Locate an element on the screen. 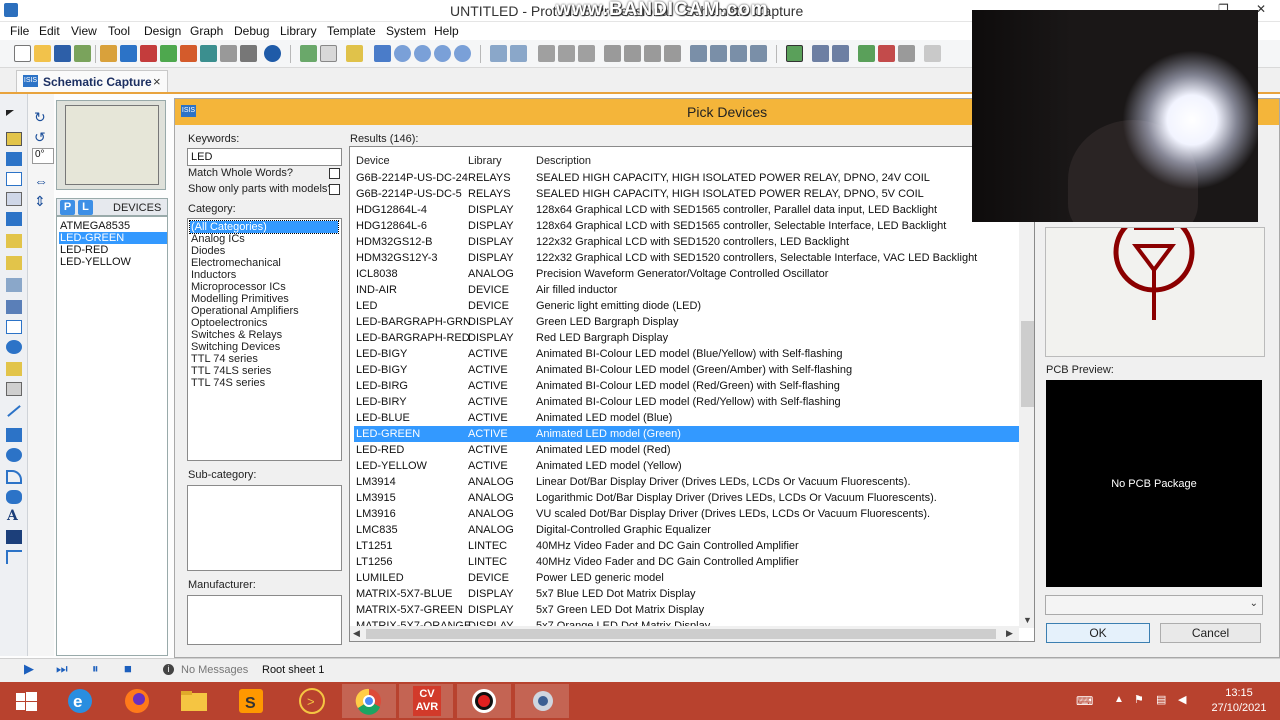 The image size is (1280, 720). refresh-icon is located at coordinates (308, 53).